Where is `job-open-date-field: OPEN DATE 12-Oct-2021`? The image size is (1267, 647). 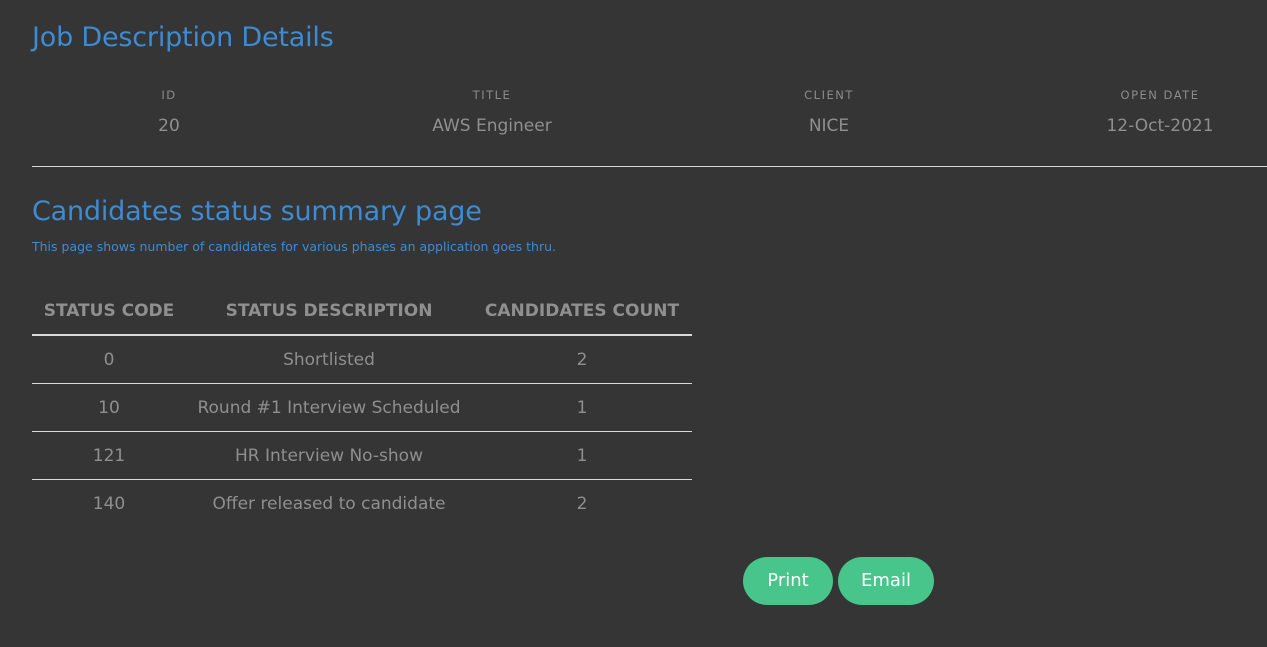 job-open-date-field: OPEN DATE 12-Oct-2021 is located at coordinates (1159, 112).